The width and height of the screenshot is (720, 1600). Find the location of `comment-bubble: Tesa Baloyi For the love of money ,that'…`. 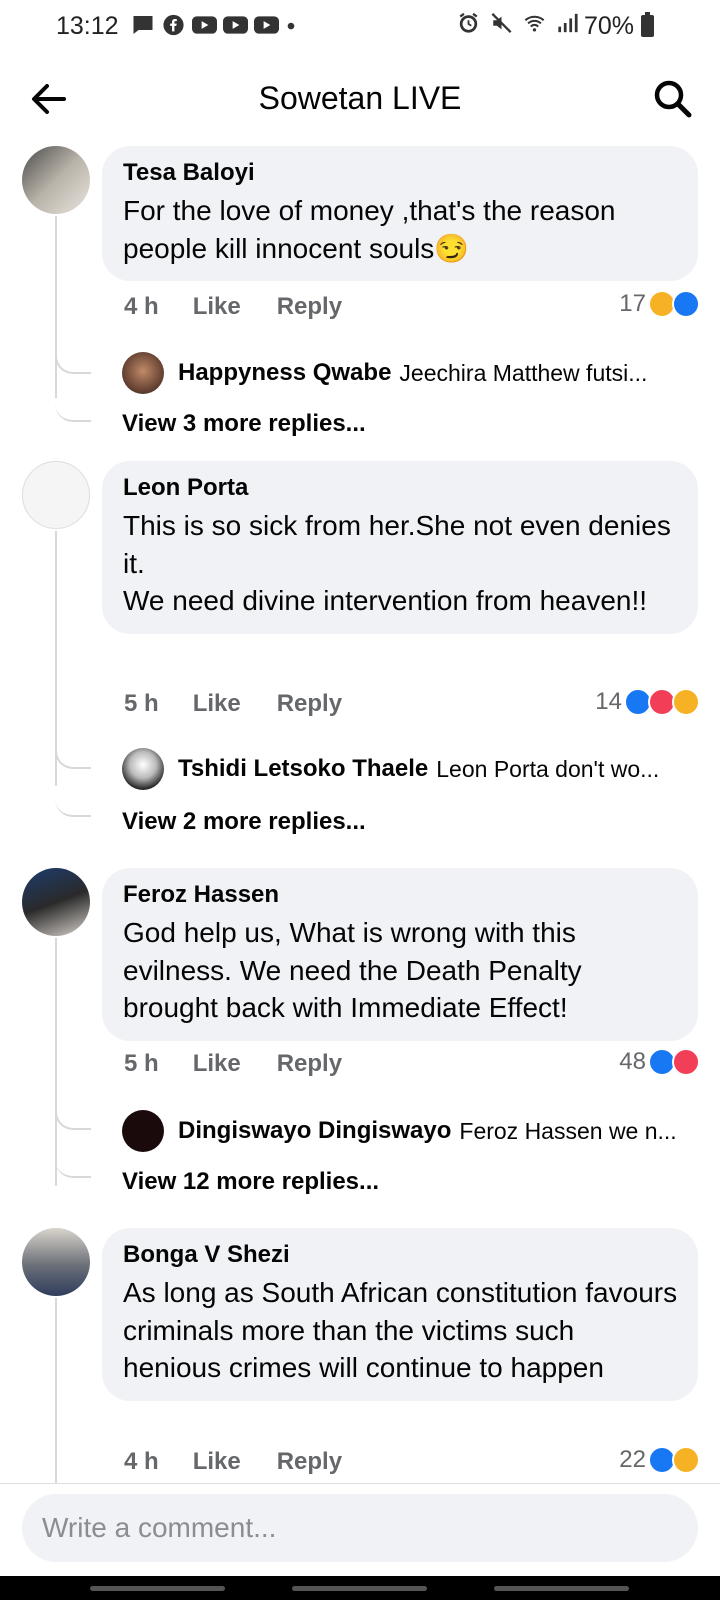

comment-bubble: Tesa Baloyi For the love of money ,that'… is located at coordinates (400, 213).